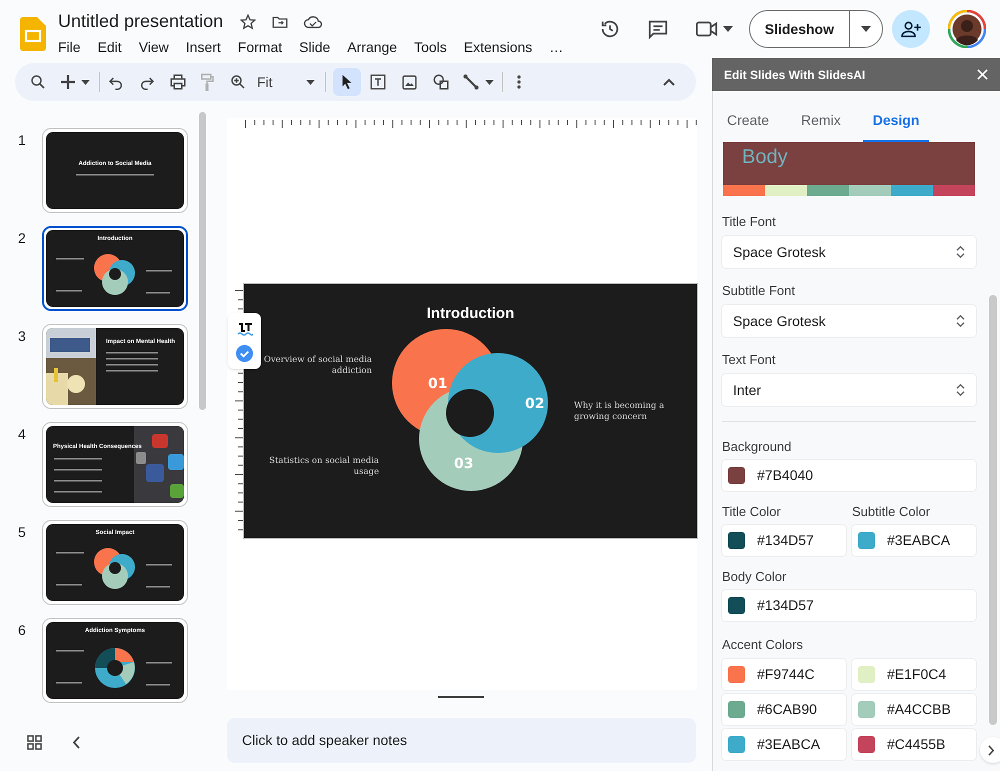  I want to click on field-label: Body Color, so click(755, 577).